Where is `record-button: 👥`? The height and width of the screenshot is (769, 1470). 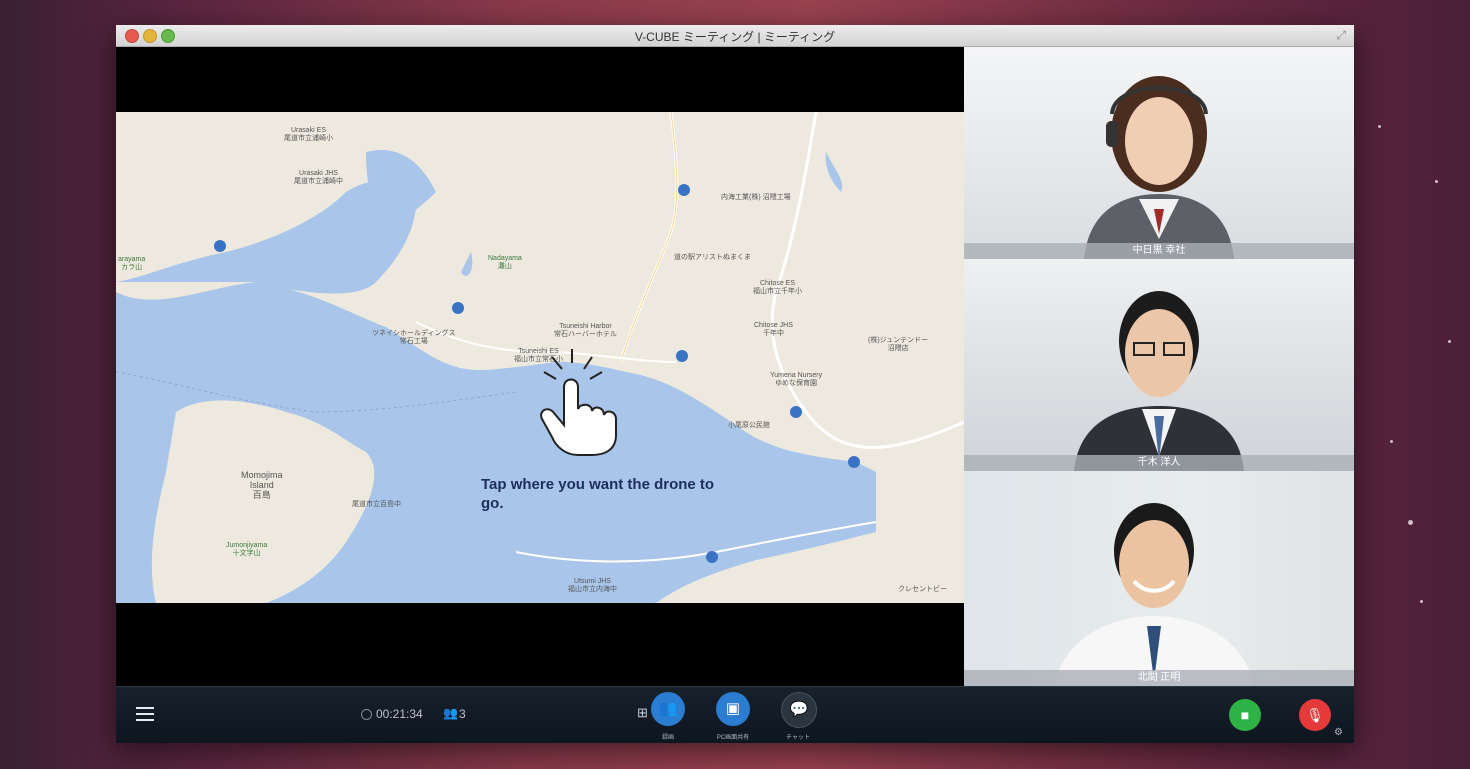 record-button: 👥 is located at coordinates (668, 709).